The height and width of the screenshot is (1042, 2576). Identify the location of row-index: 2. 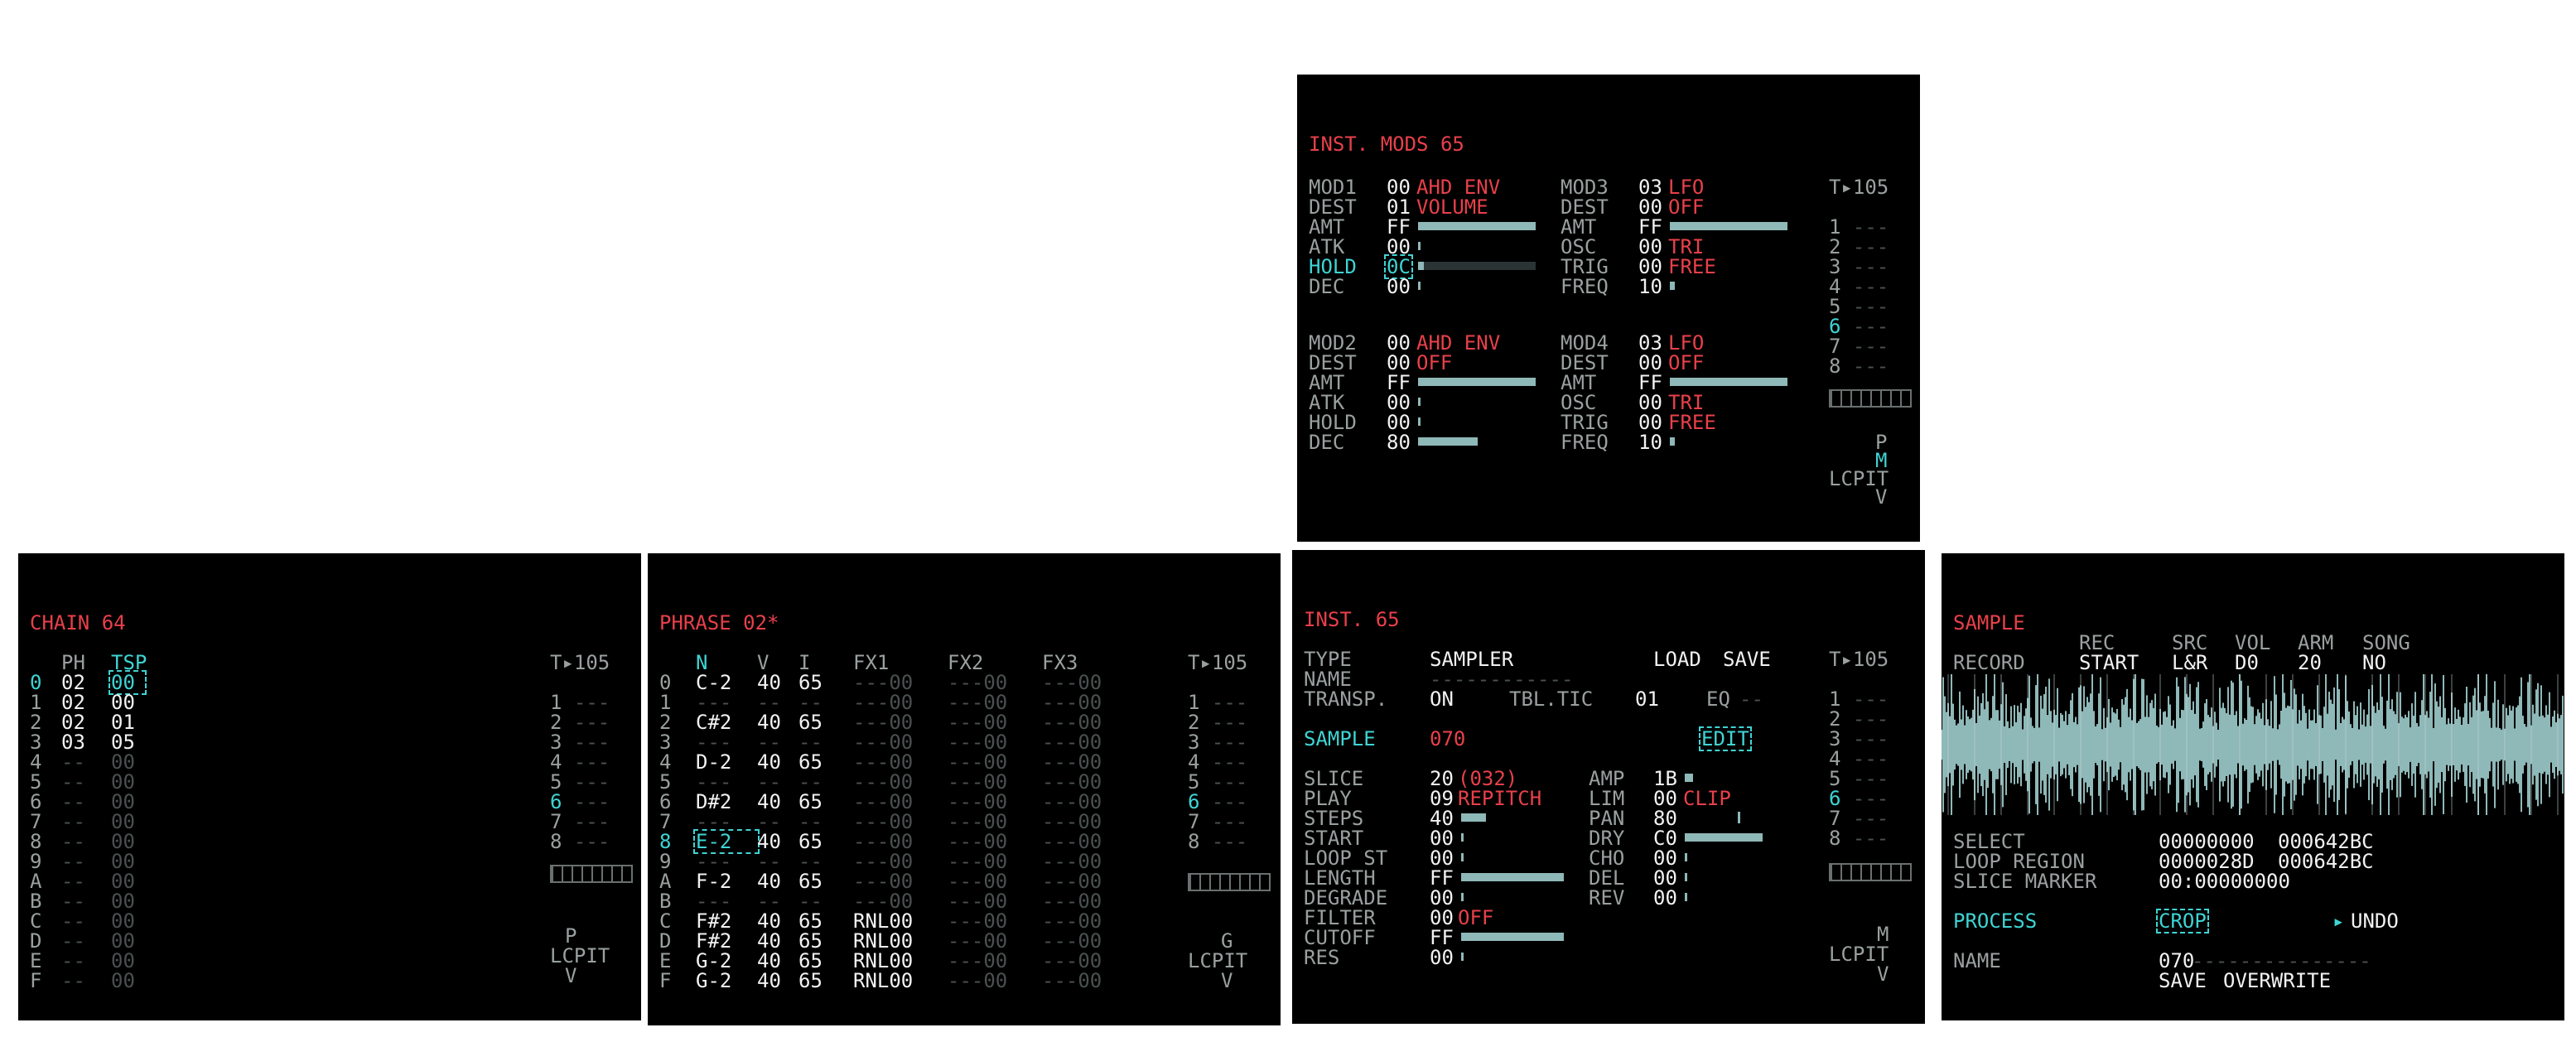
(45, 722).